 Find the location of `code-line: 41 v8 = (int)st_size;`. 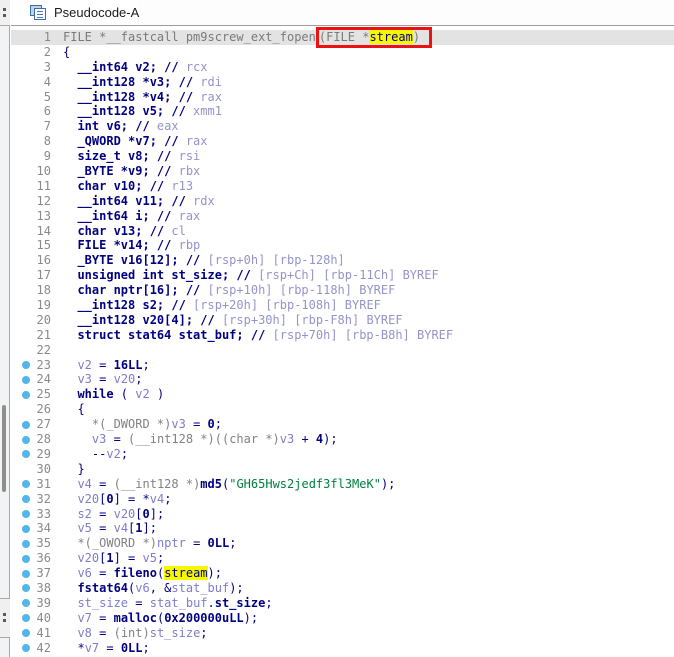

code-line: 41 v8 = (int)st_size; is located at coordinates (342, 633).